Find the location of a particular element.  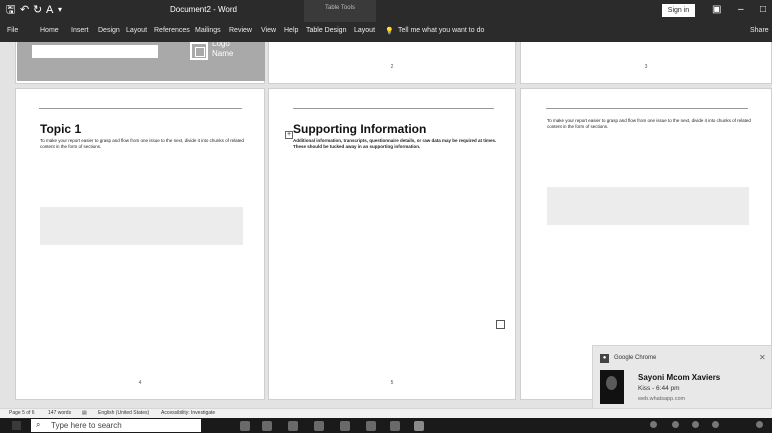

tab-table-layout: Layout is located at coordinates (364, 30).